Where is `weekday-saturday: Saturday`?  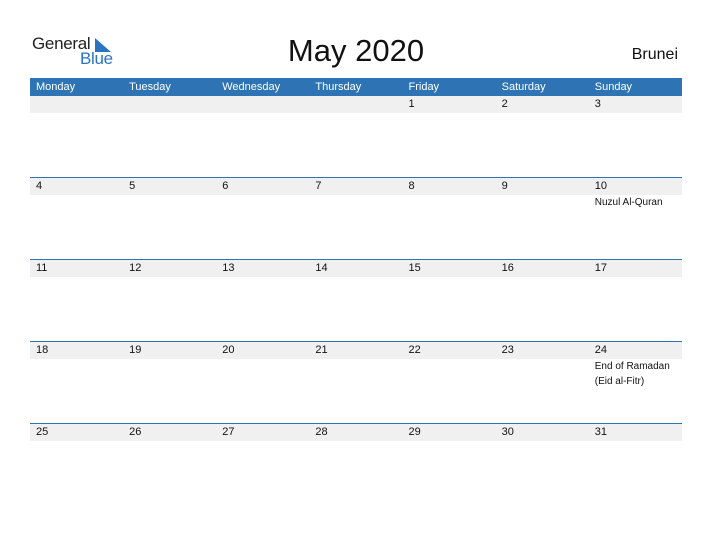
weekday-saturday: Saturday is located at coordinates (523, 87).